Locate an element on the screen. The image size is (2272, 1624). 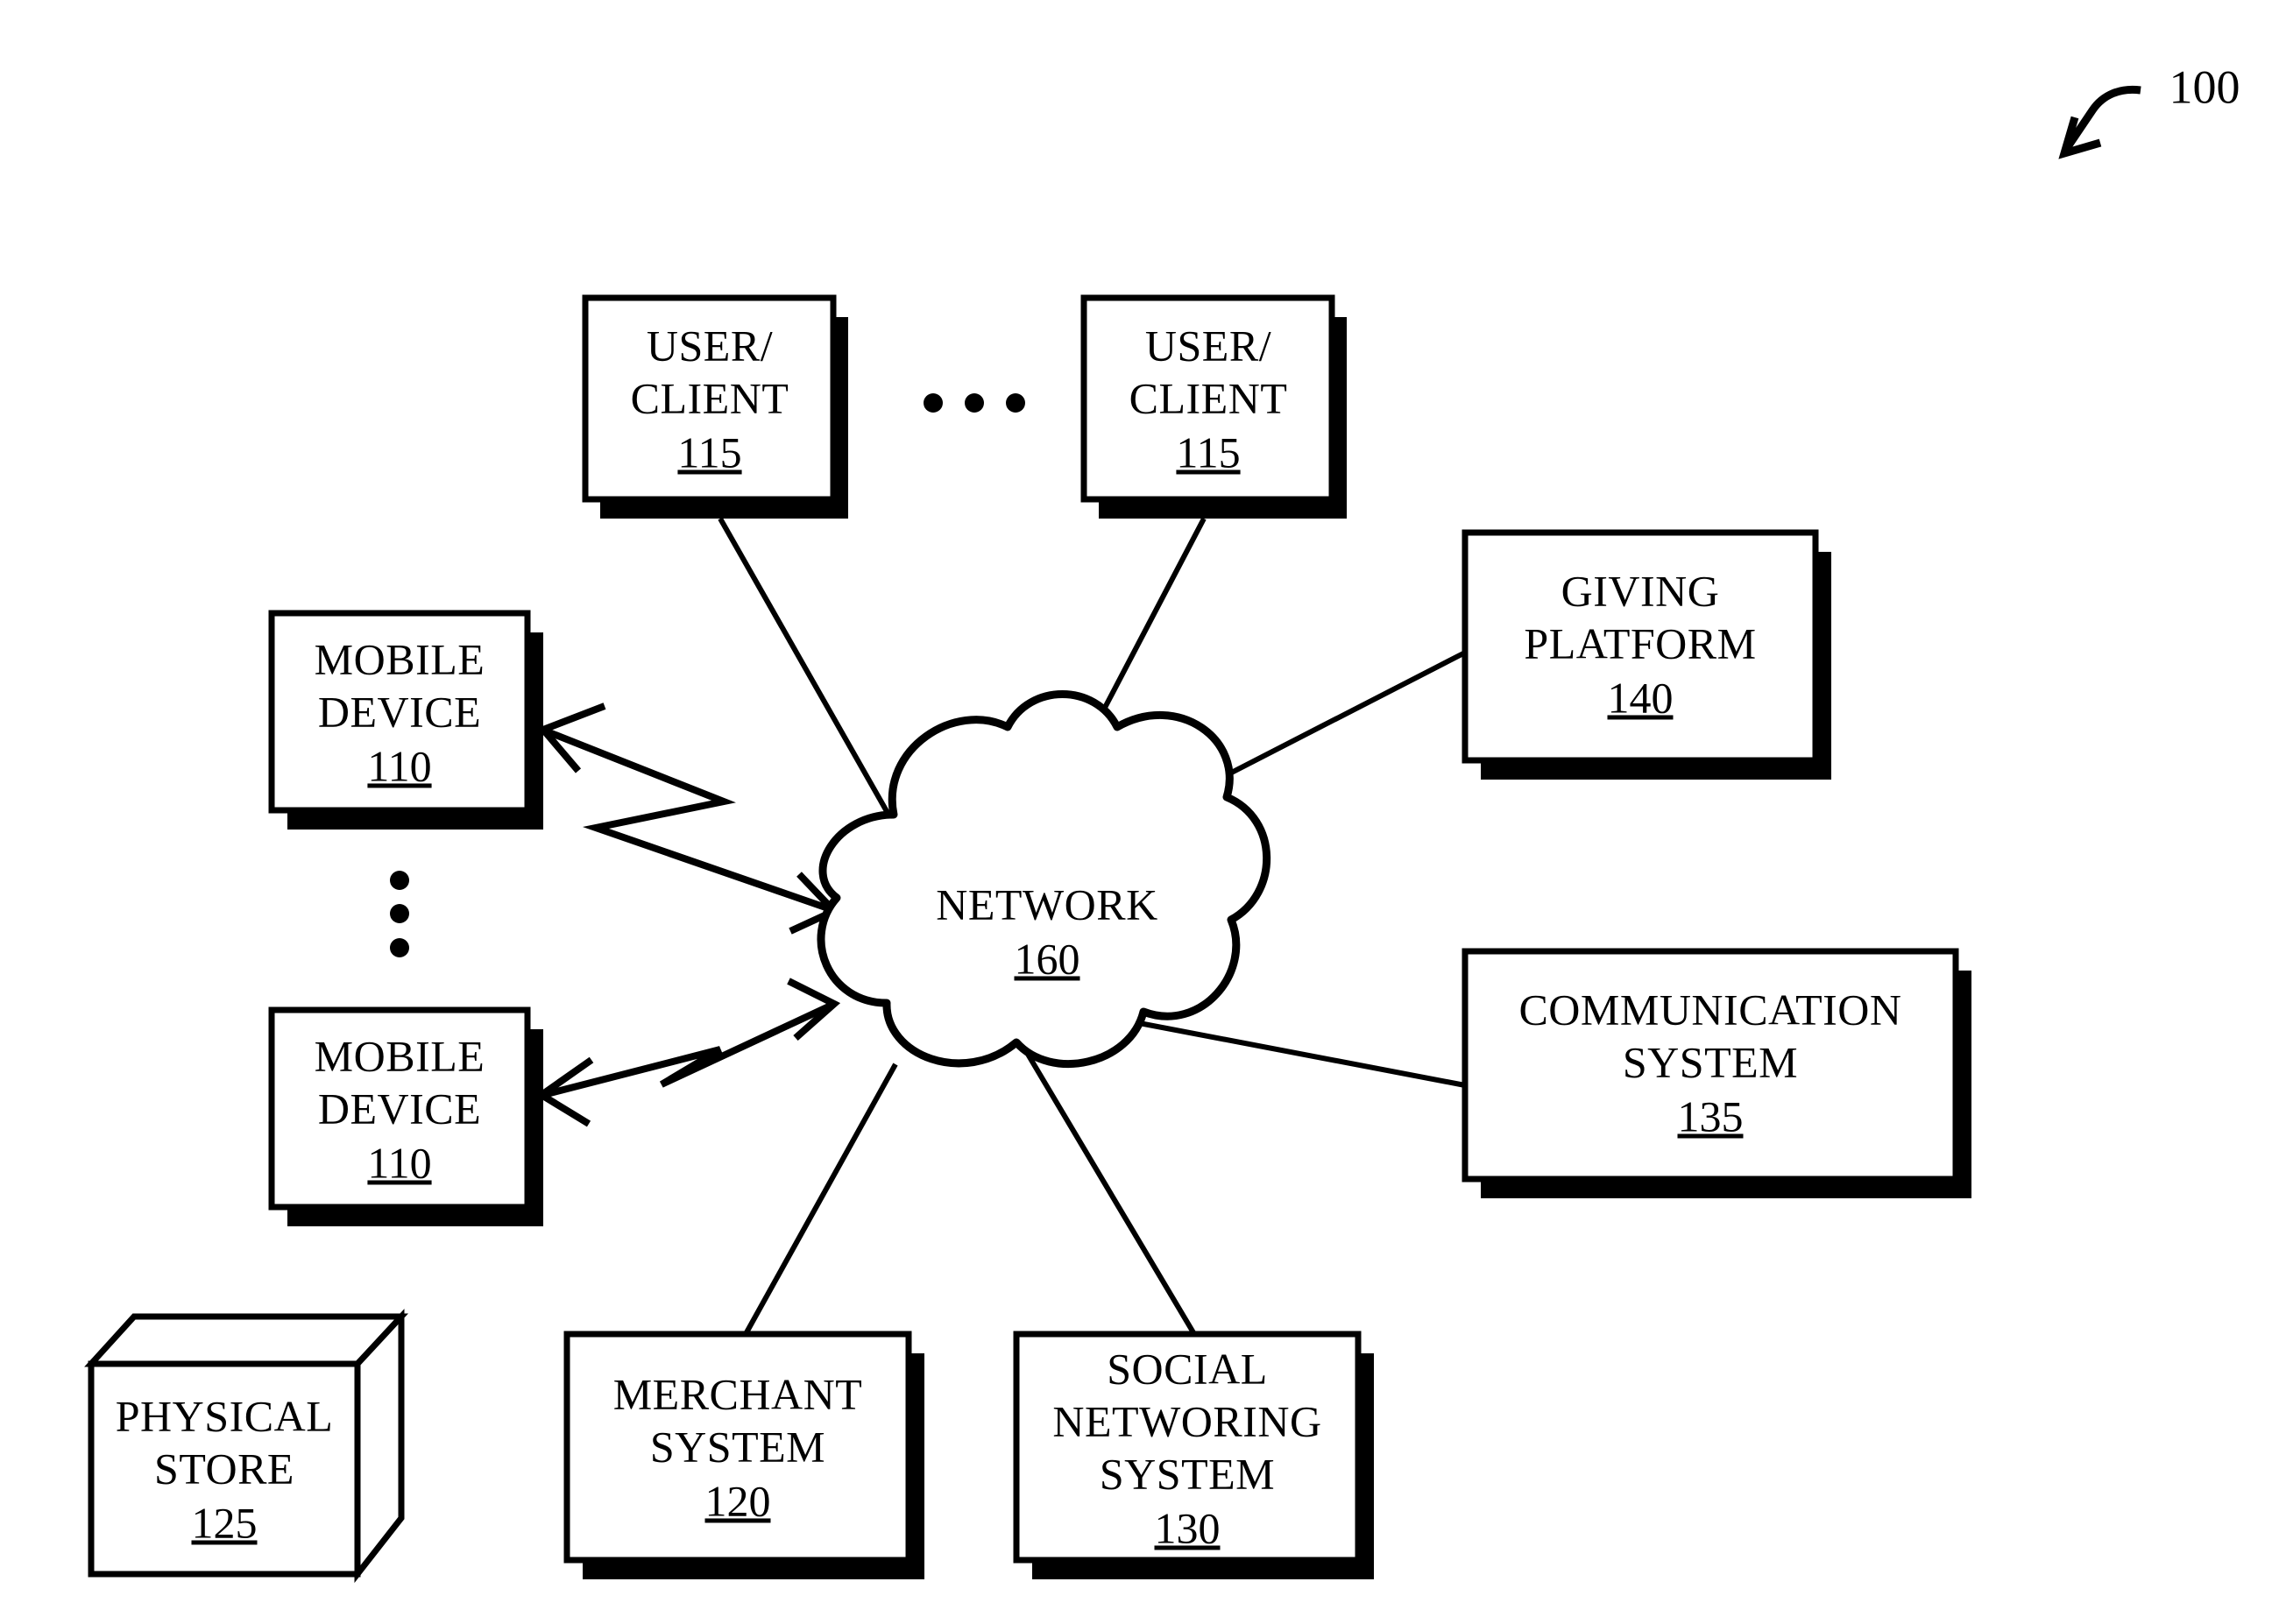
user-client-left-line2: CLIENT is located at coordinates (710, 397).